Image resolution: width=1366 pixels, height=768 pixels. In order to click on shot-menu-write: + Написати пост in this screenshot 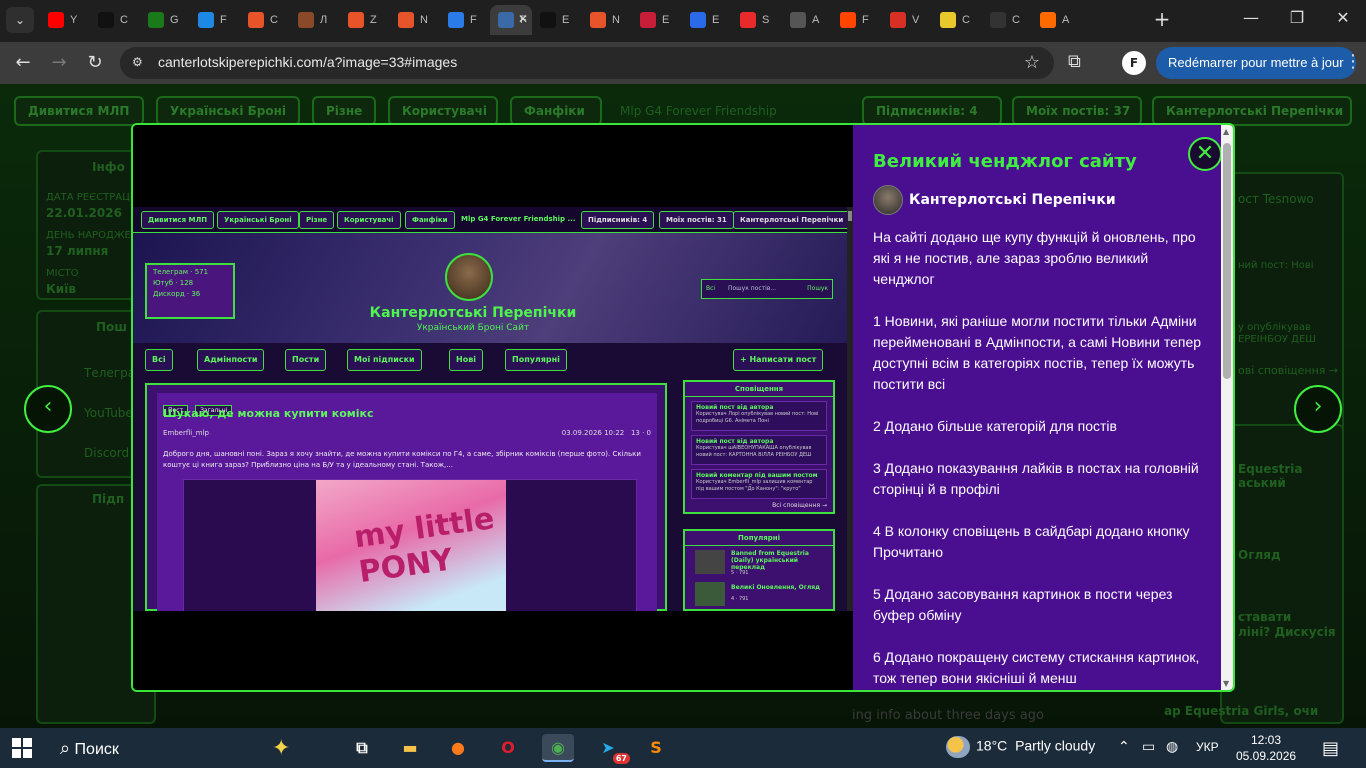, I will do `click(778, 360)`.